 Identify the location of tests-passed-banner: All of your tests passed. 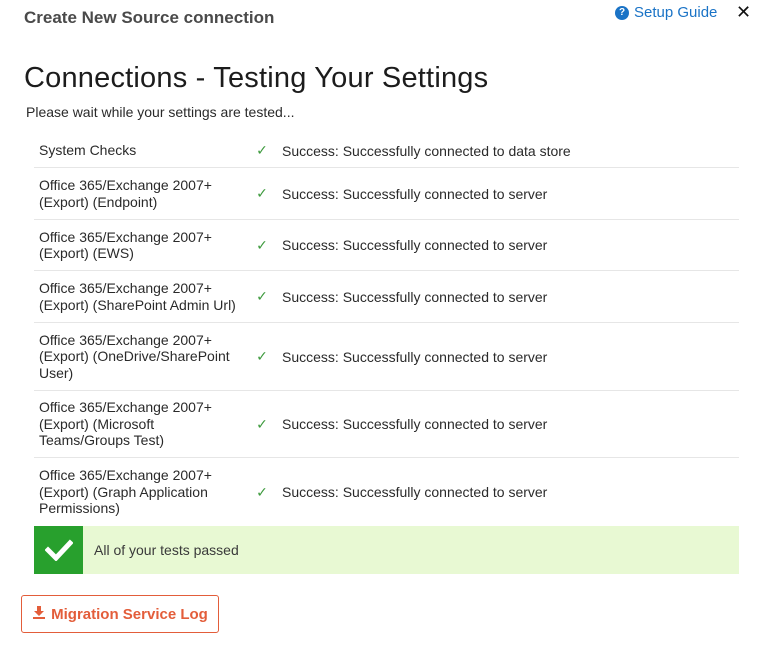
(386, 550).